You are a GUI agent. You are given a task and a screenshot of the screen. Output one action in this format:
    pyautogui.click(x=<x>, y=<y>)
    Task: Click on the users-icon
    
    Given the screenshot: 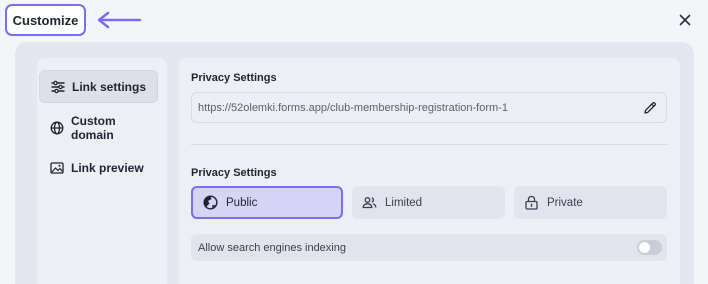 What is the action you would take?
    pyautogui.click(x=369, y=203)
    